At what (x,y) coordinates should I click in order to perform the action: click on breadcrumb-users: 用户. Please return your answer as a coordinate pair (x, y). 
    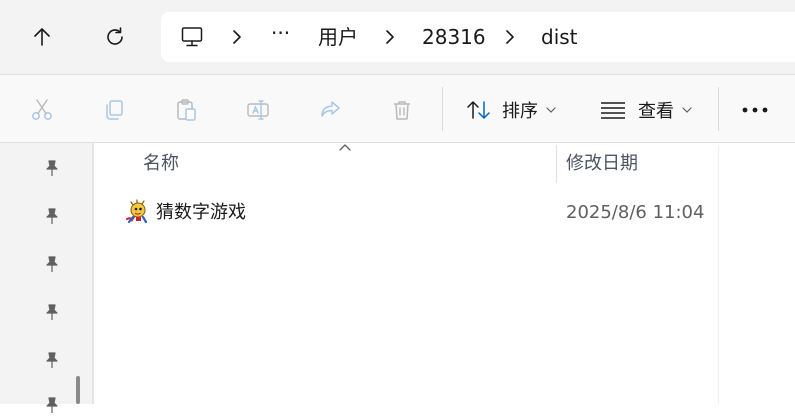
    Looking at the image, I should click on (338, 37).